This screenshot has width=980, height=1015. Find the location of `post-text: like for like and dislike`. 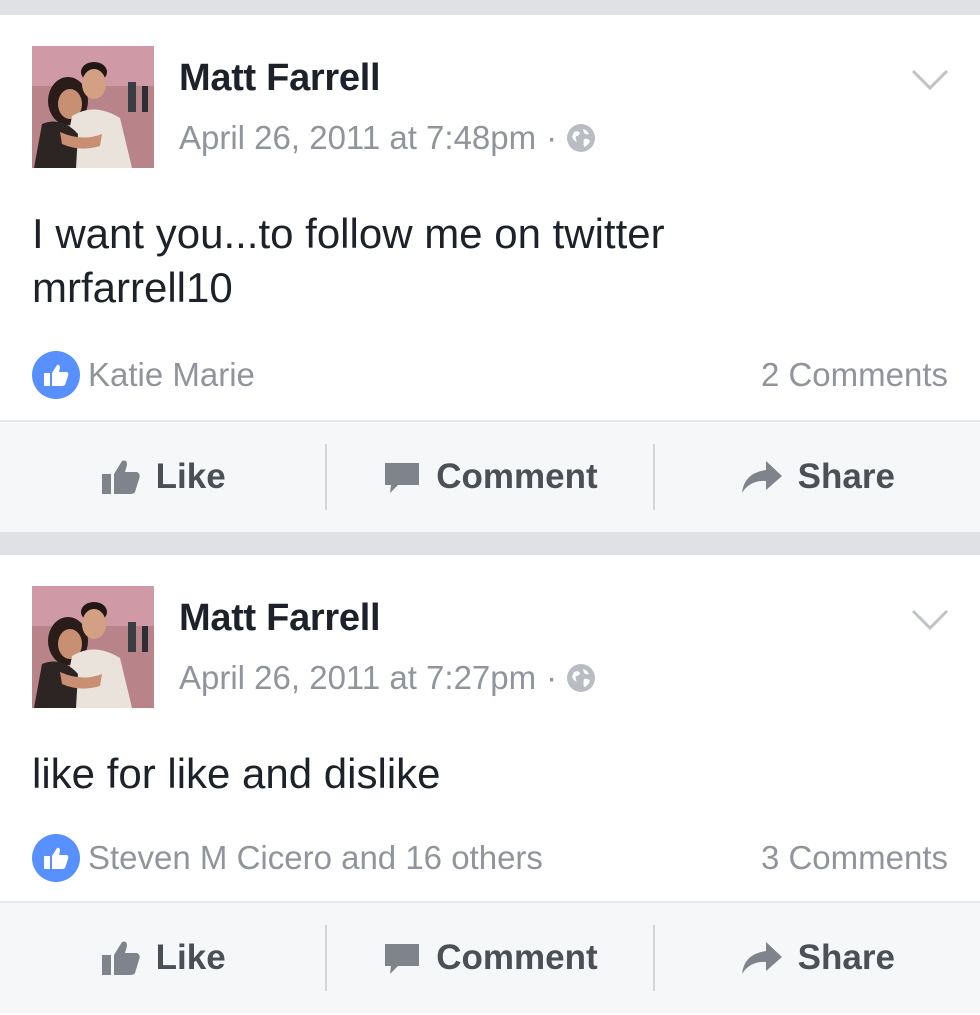

post-text: like for like and dislike is located at coordinates (492, 774).